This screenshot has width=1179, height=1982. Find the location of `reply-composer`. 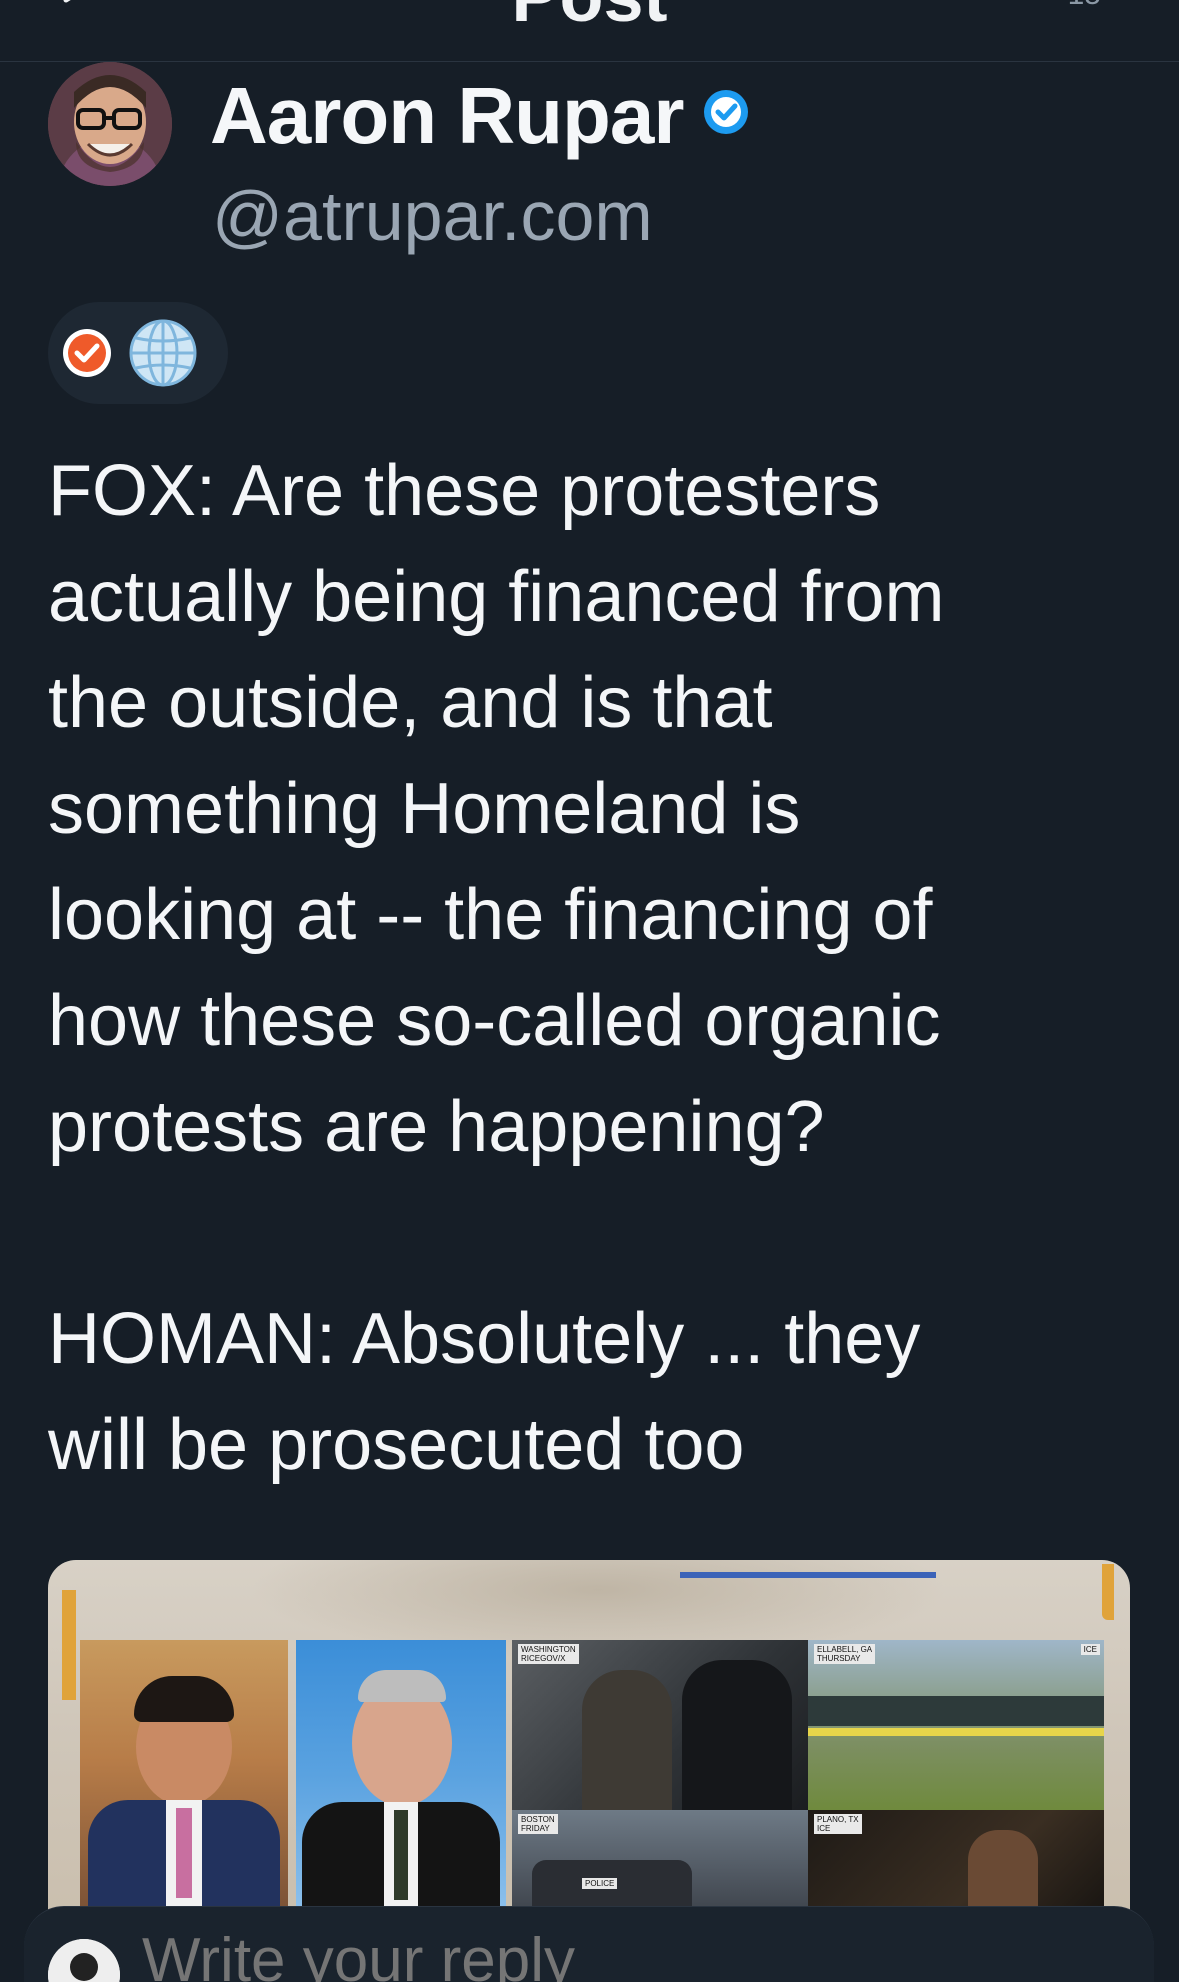

reply-composer is located at coordinates (589, 1944).